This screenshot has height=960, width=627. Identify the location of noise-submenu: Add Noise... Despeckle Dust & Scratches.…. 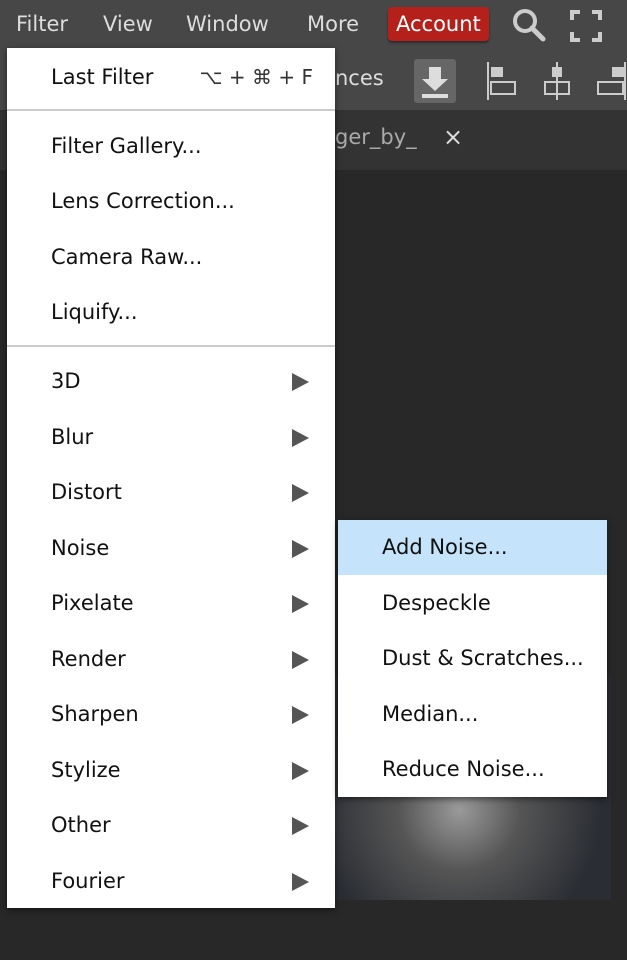
(472, 658).